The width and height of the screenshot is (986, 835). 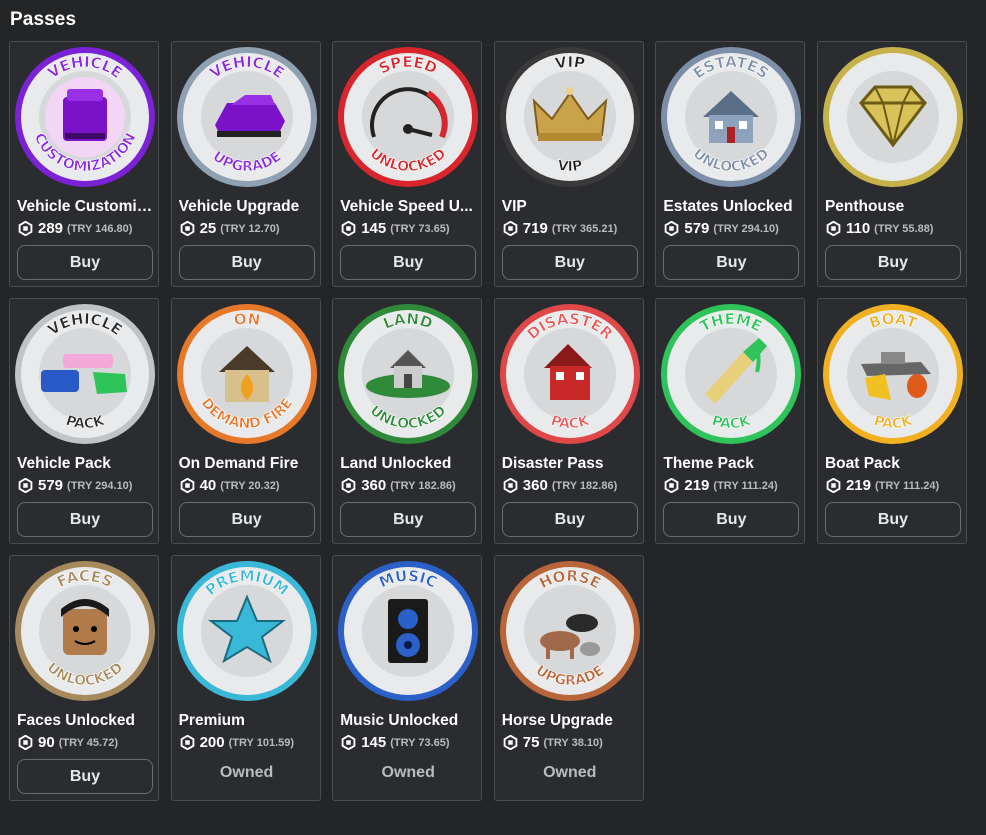 I want to click on local-price: (TRY 12.70), so click(x=250, y=228).